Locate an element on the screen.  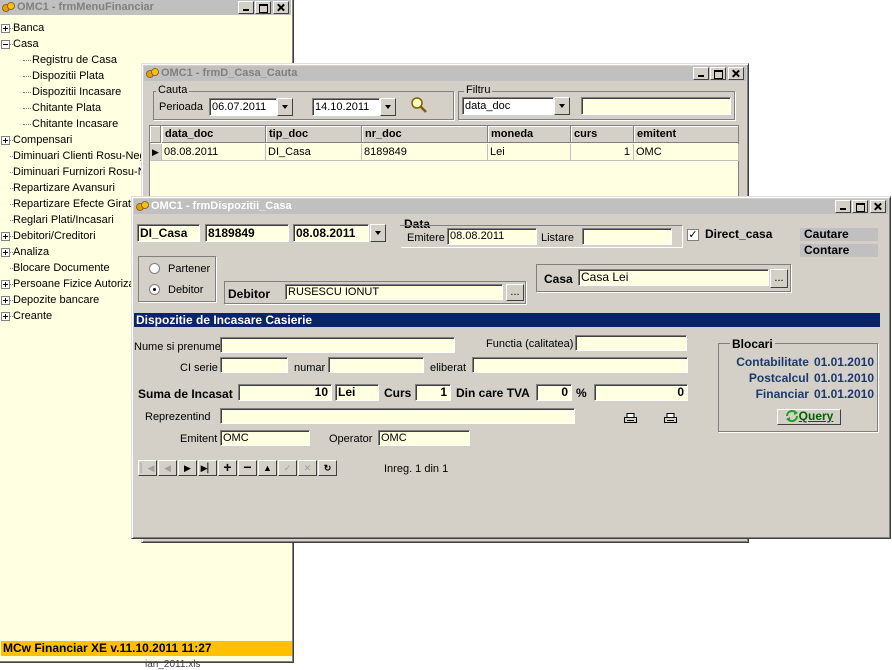
reprezentind-field is located at coordinates (397, 416).